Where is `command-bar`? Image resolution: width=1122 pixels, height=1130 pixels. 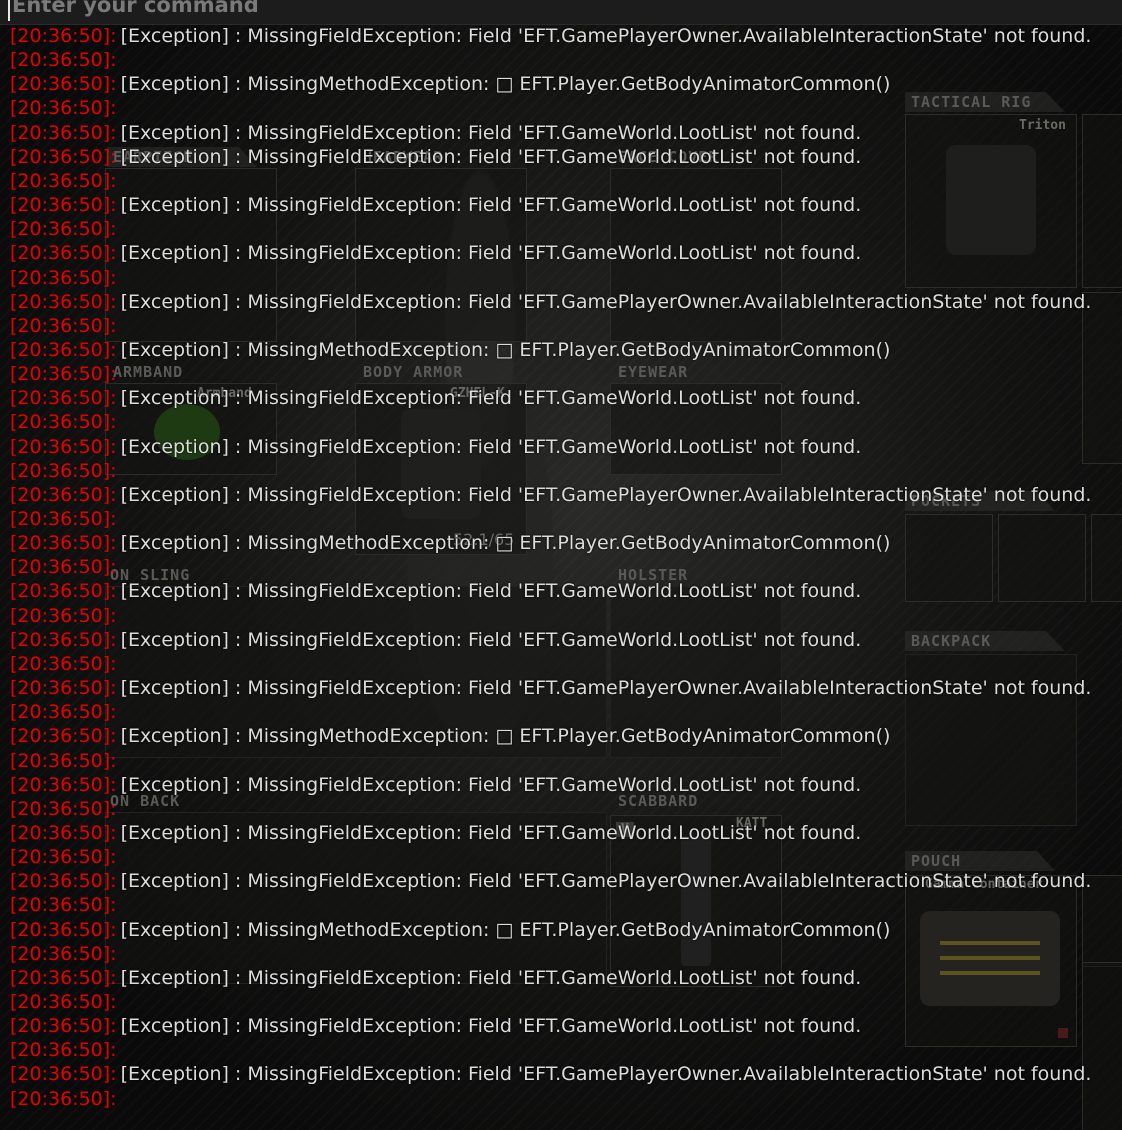 command-bar is located at coordinates (561, 12).